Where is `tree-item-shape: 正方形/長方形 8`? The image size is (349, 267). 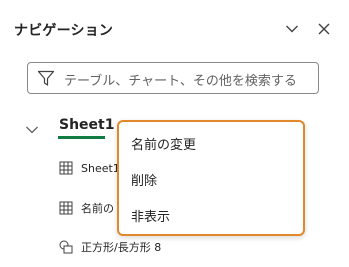
tree-item-shape: 正方形/長方形 8 is located at coordinates (109, 247).